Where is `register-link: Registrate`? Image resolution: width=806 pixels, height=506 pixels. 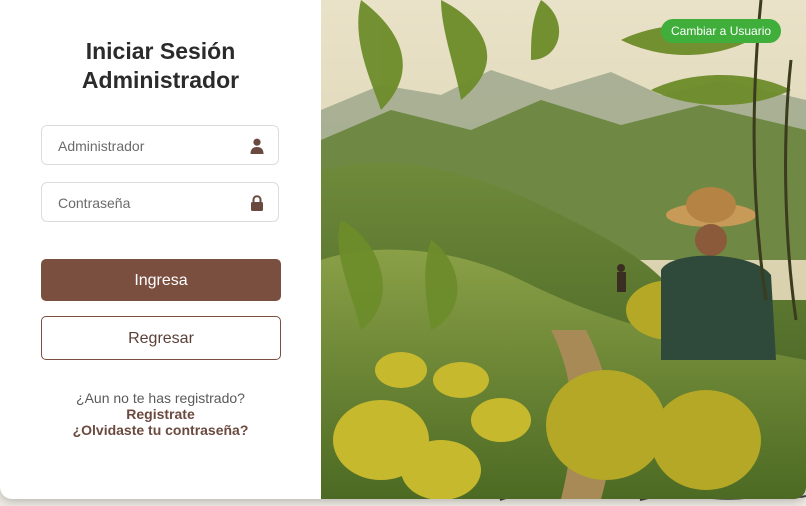 register-link: Registrate is located at coordinates (160, 414).